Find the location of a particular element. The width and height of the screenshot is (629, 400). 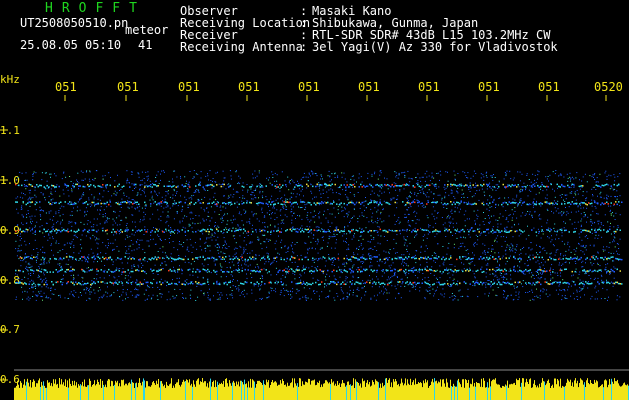

signal-level-bars is located at coordinates (321, 389).